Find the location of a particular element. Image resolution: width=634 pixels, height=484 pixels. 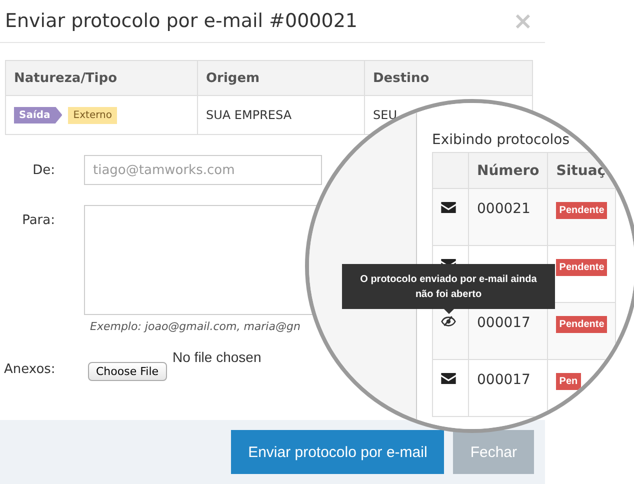

table-cell: SEU is located at coordinates (385, 115).